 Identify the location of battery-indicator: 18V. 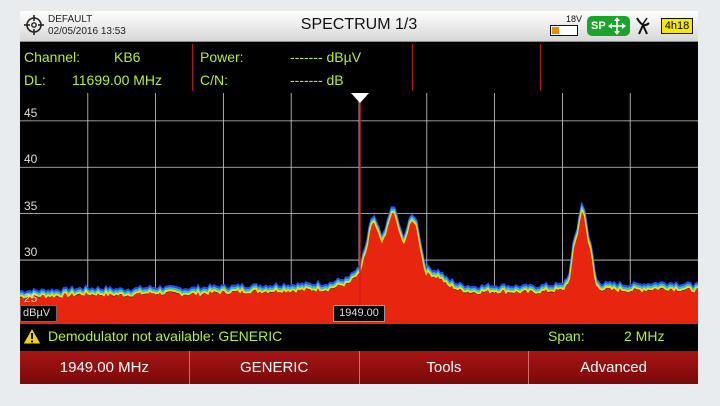
(566, 26).